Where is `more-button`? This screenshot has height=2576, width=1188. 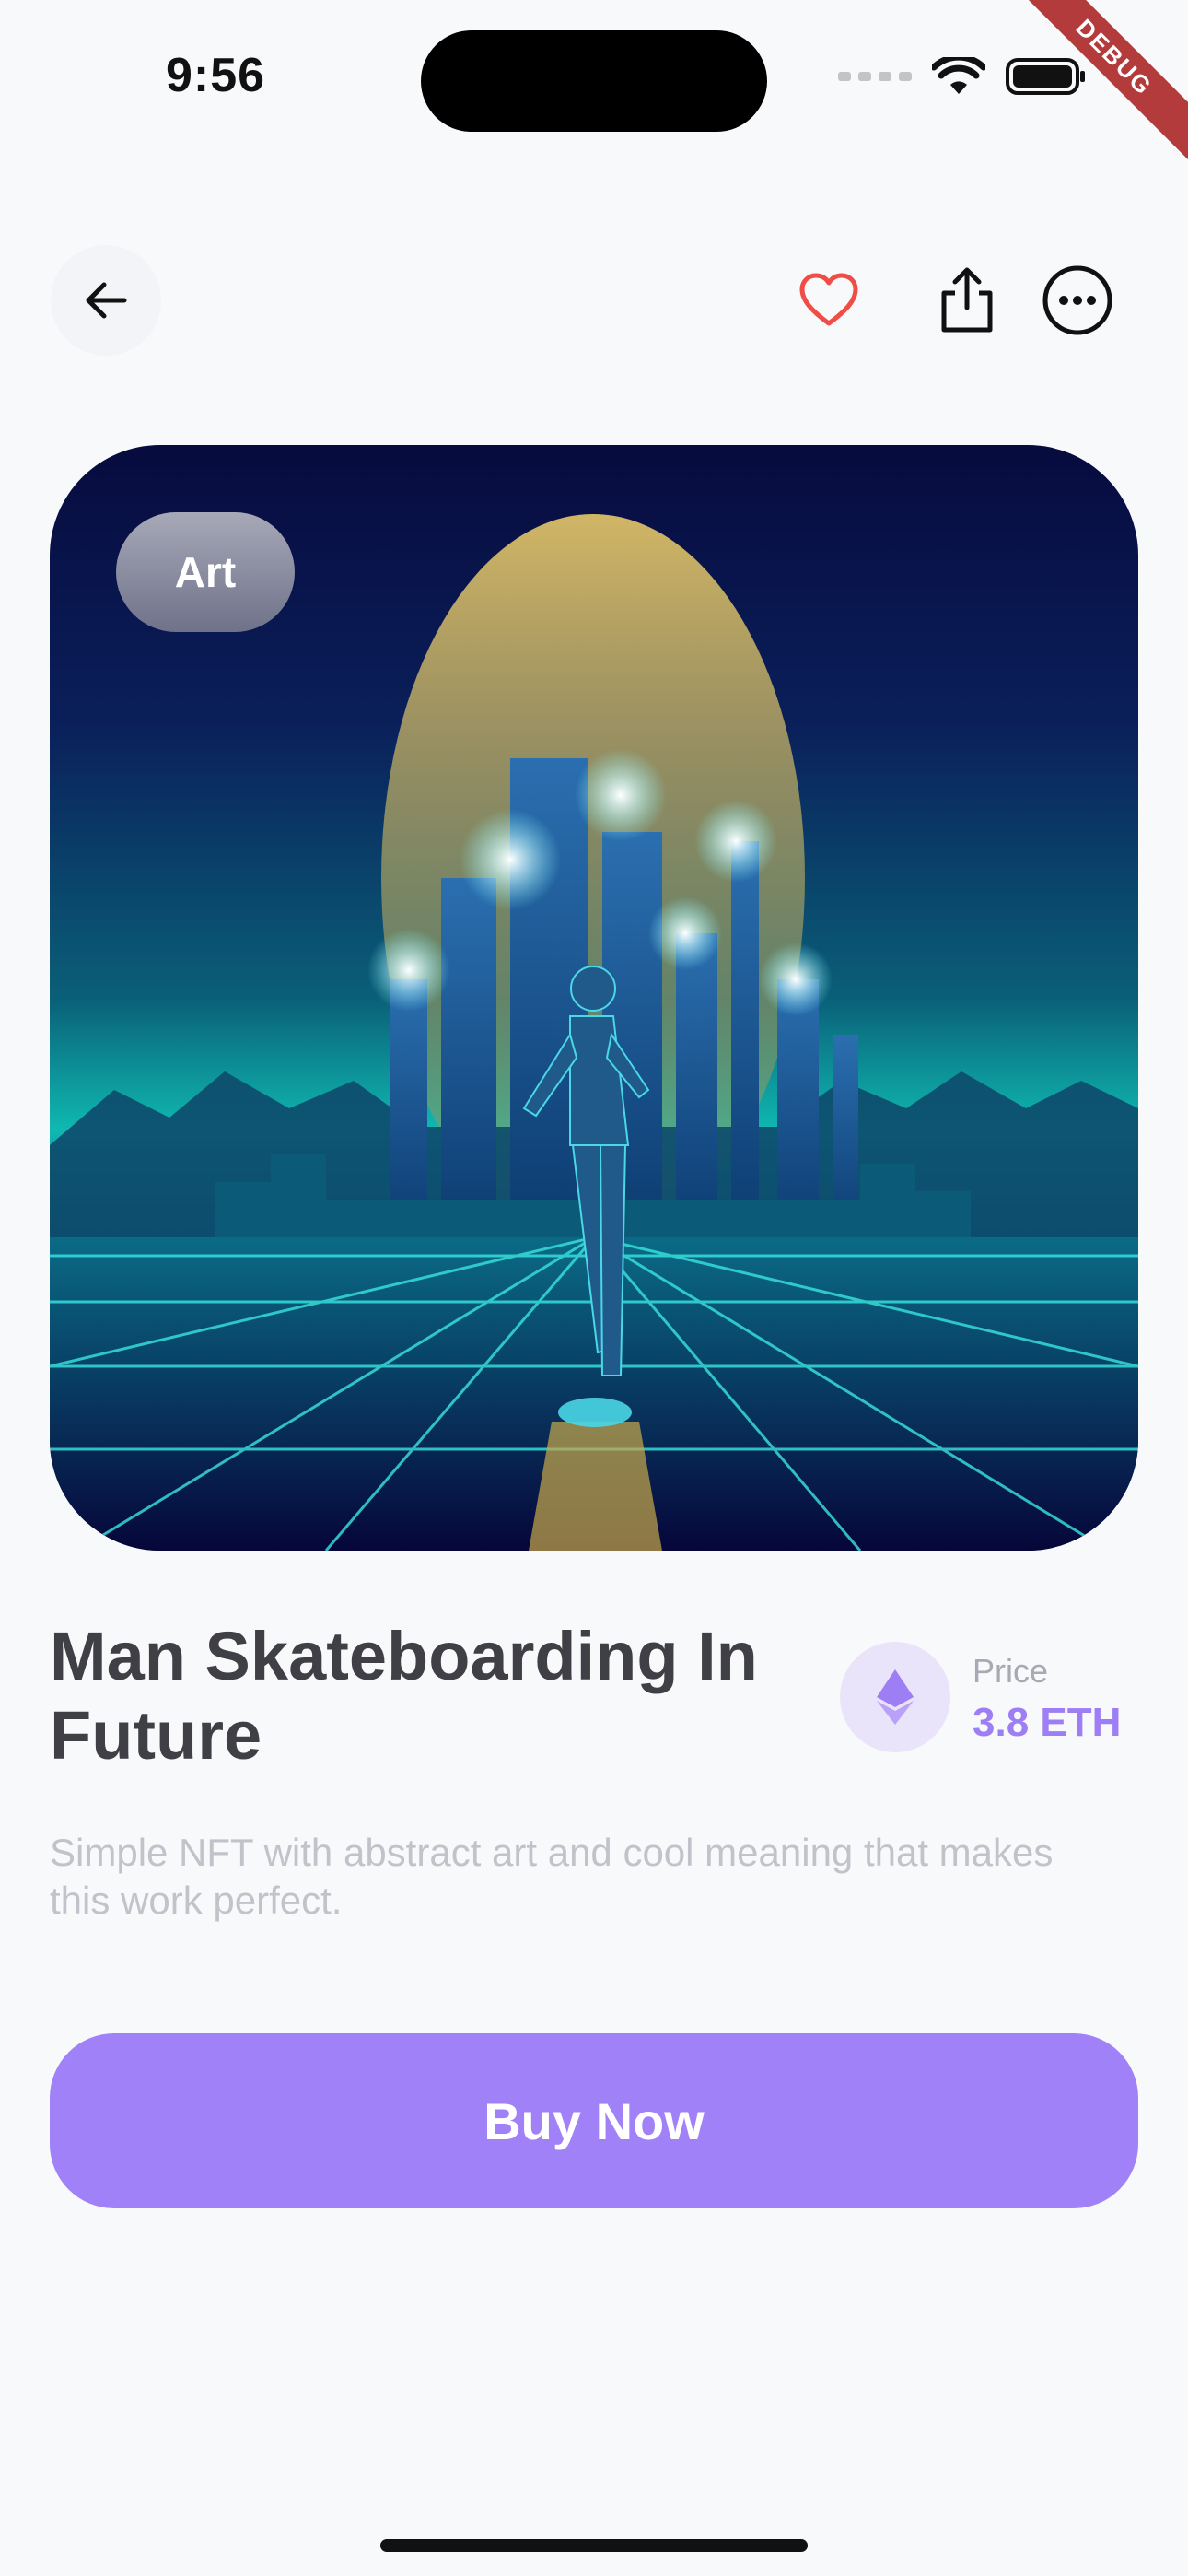 more-button is located at coordinates (1077, 300).